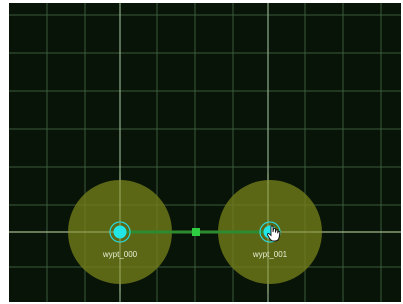 The image size is (403, 304). I want to click on waypoint-0-label: wypt_000, so click(120, 254).